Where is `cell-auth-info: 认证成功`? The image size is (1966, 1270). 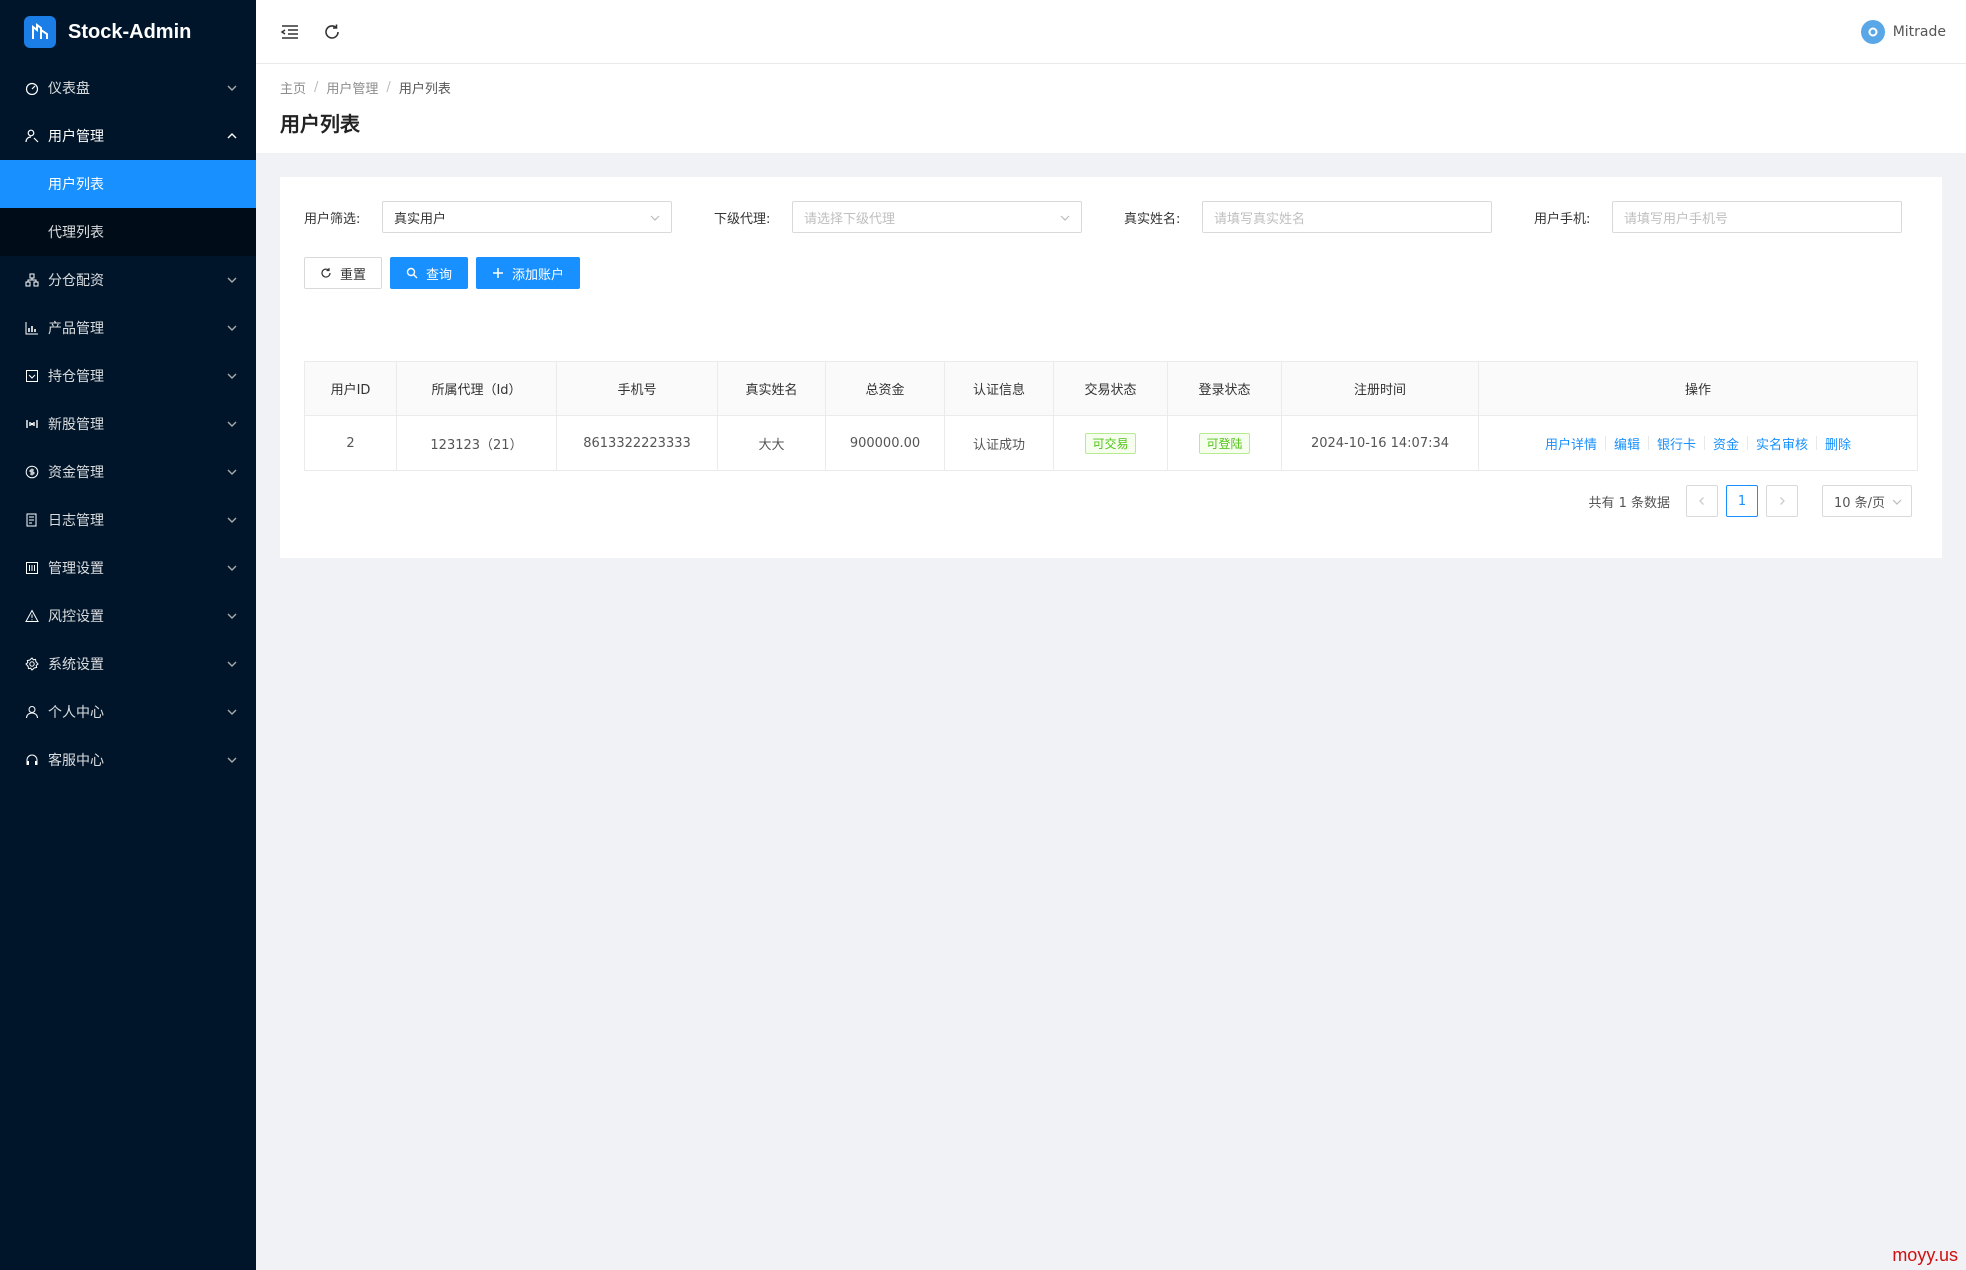 cell-auth-info: 认证成功 is located at coordinates (999, 443).